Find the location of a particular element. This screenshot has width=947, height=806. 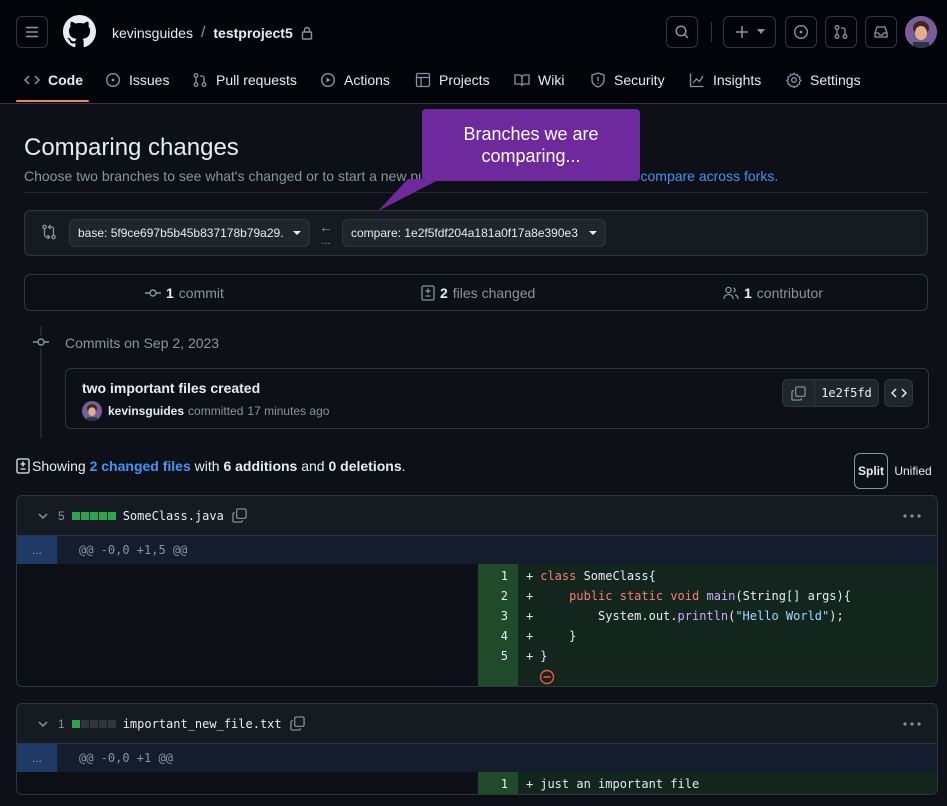

tab-issues: Issues is located at coordinates (137, 80).